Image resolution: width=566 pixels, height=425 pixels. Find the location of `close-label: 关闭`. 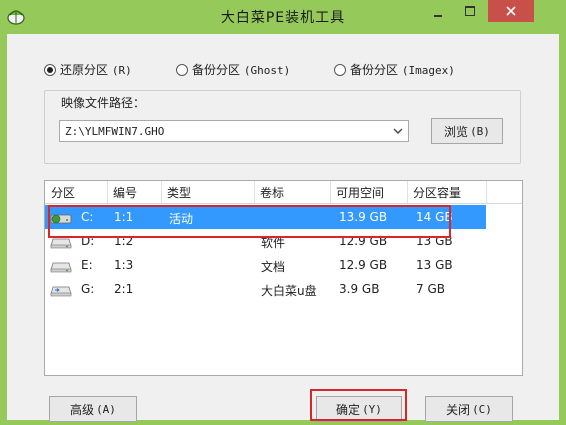

close-label: 关闭 is located at coordinates (458, 409).